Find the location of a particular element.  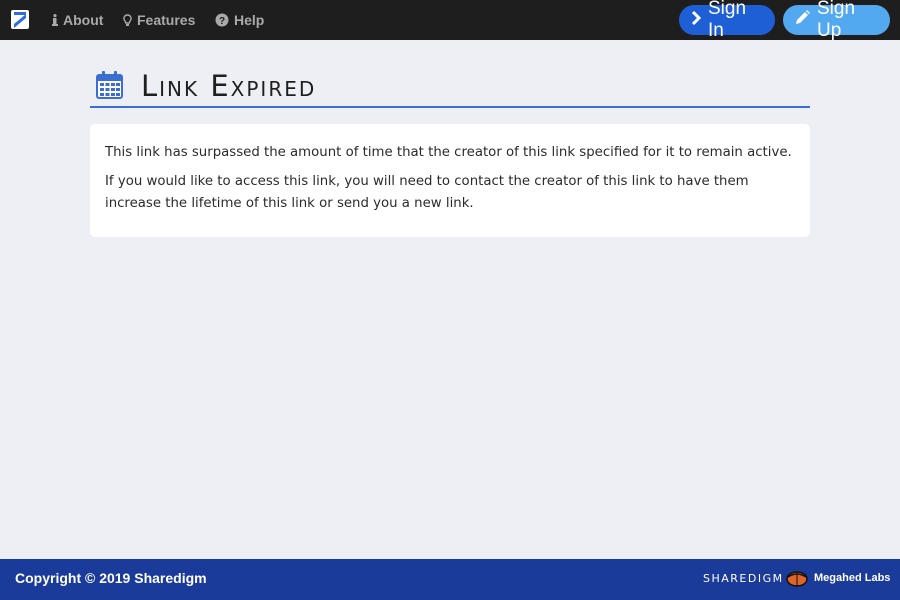

lightbulb-icon is located at coordinates (127, 20).